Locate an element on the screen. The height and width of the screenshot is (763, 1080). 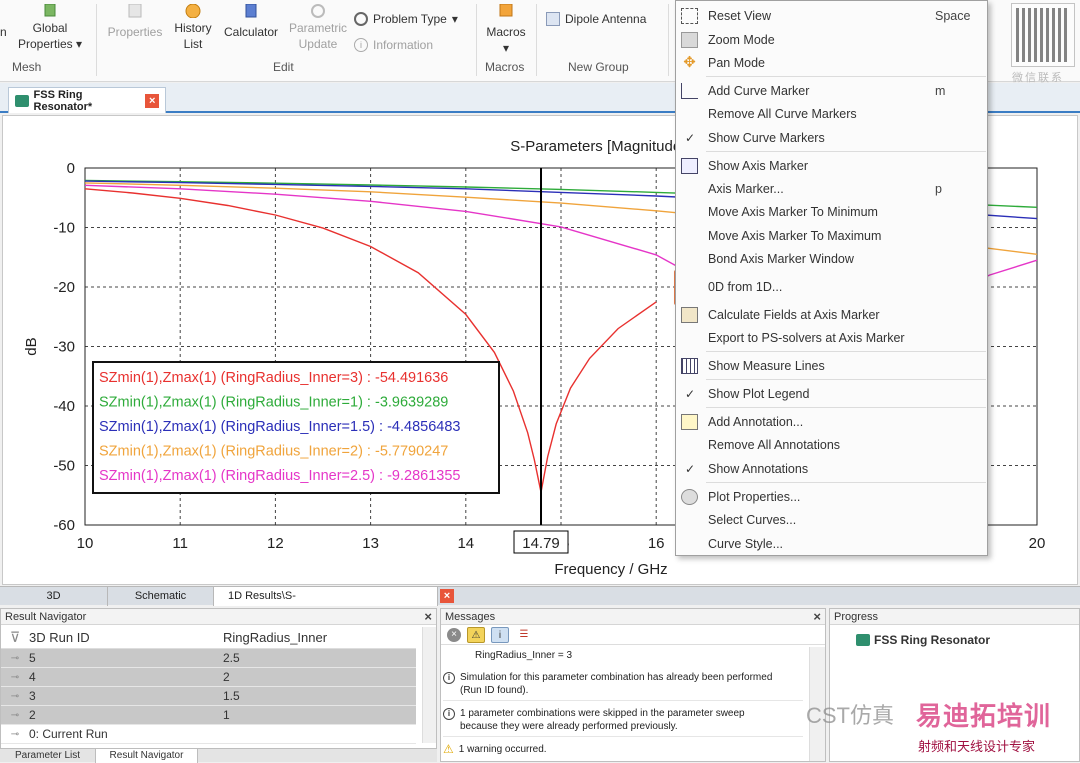
menu-item-reset-view: Reset View Space is located at coordinates (831, 16).